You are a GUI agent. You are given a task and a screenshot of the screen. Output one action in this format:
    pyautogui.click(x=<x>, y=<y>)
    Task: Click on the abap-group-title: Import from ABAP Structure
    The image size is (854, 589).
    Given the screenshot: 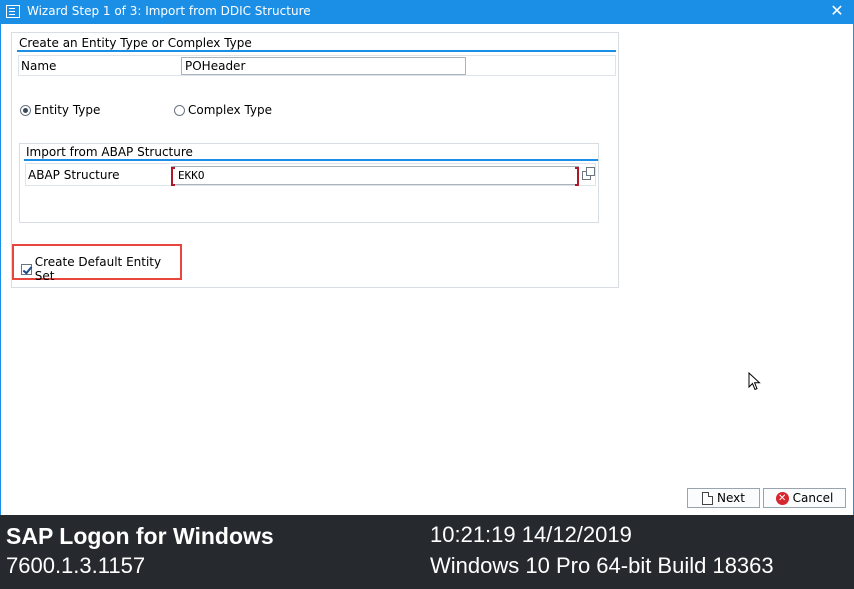 What is the action you would take?
    pyautogui.click(x=109, y=152)
    